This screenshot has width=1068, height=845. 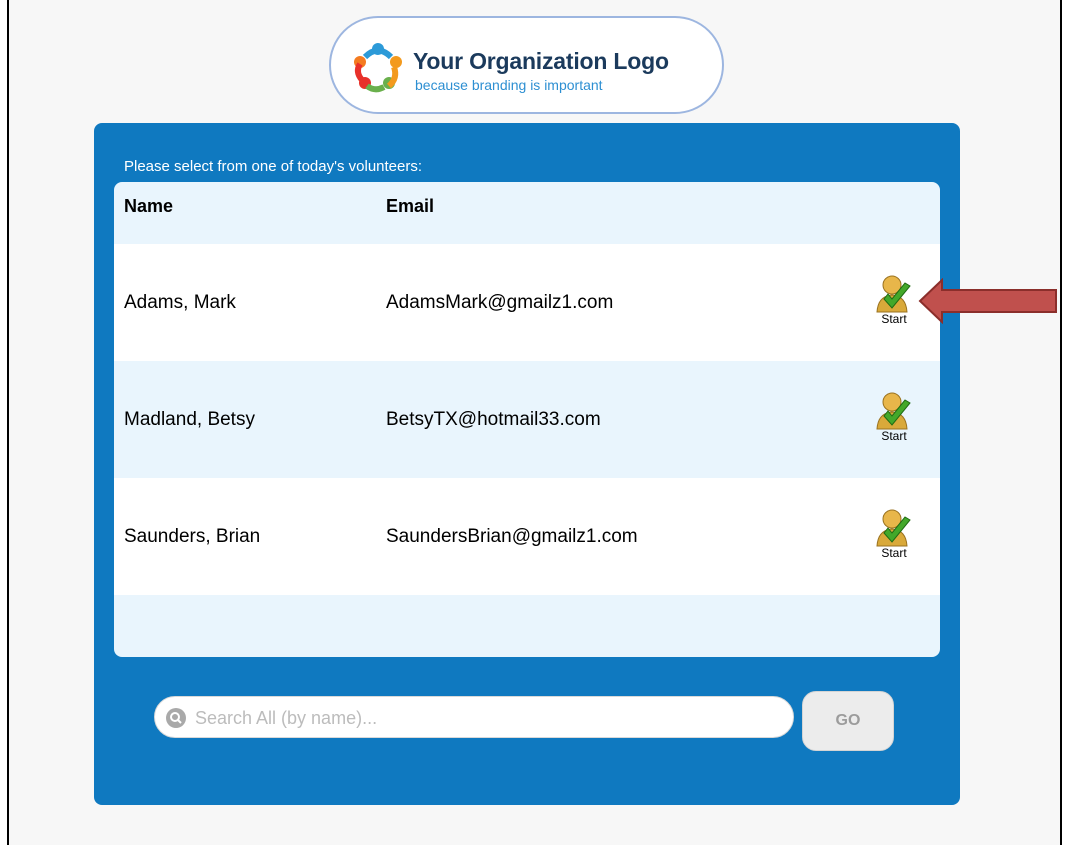 I want to click on logo-subtitle: because branding is important, so click(x=509, y=85).